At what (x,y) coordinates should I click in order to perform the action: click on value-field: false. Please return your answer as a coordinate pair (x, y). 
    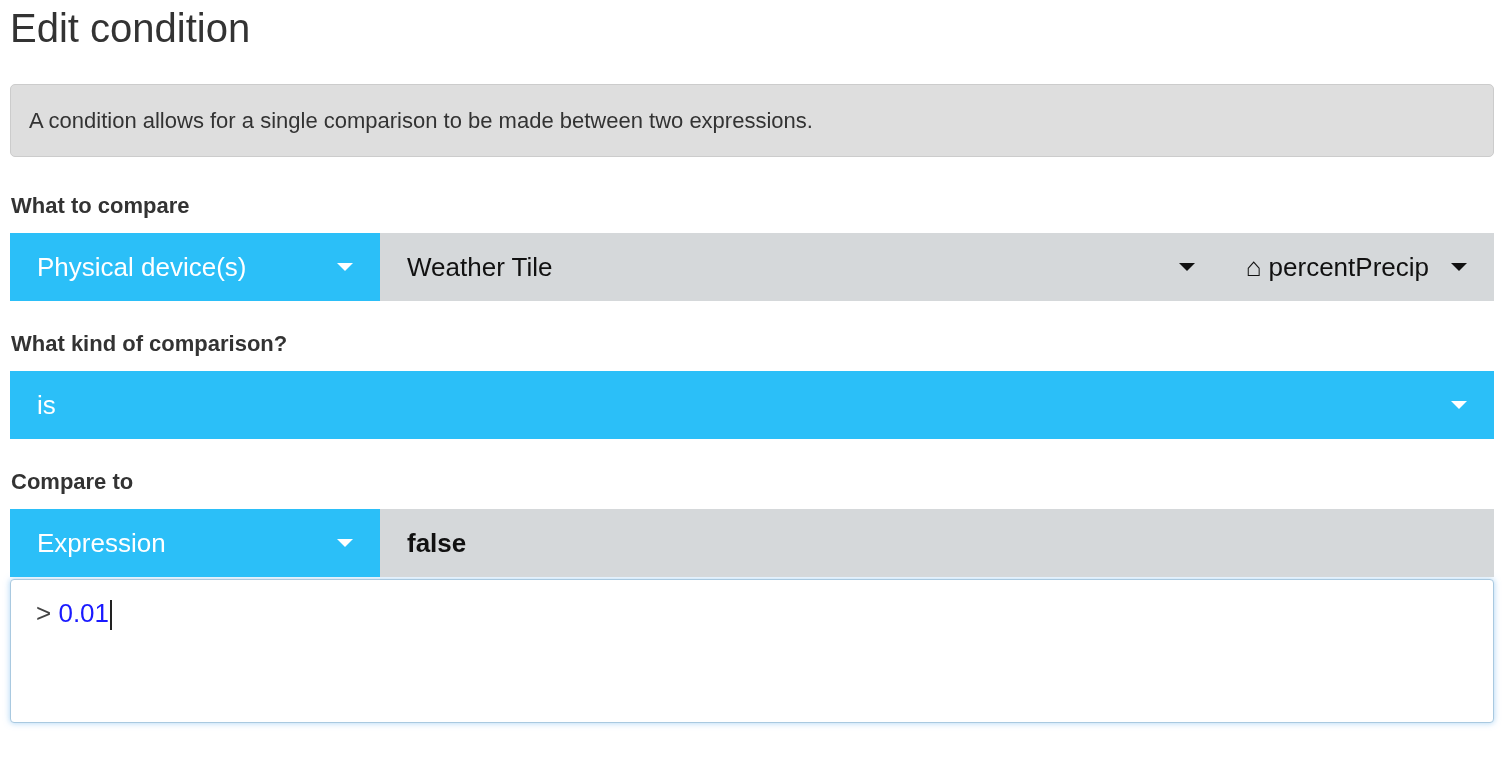
    Looking at the image, I should click on (937, 543).